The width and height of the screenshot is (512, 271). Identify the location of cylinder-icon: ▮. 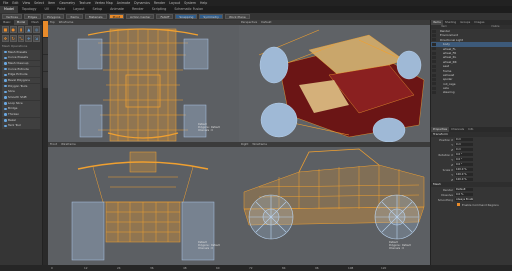
(21, 29).